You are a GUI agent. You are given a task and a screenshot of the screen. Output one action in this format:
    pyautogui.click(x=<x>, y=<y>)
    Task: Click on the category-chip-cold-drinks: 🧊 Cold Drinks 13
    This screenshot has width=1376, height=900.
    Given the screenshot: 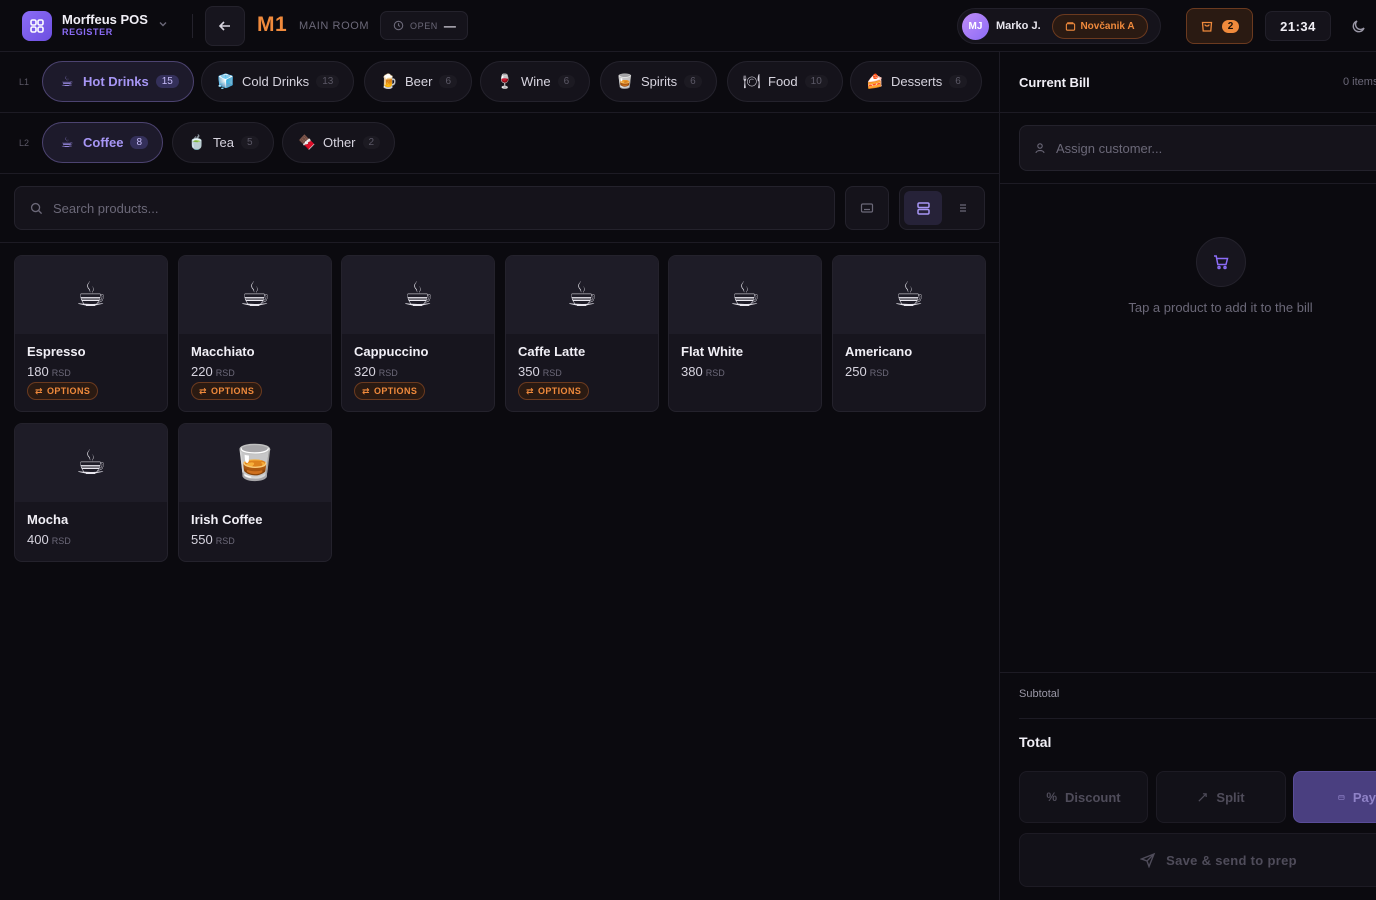 What is the action you would take?
    pyautogui.click(x=278, y=81)
    